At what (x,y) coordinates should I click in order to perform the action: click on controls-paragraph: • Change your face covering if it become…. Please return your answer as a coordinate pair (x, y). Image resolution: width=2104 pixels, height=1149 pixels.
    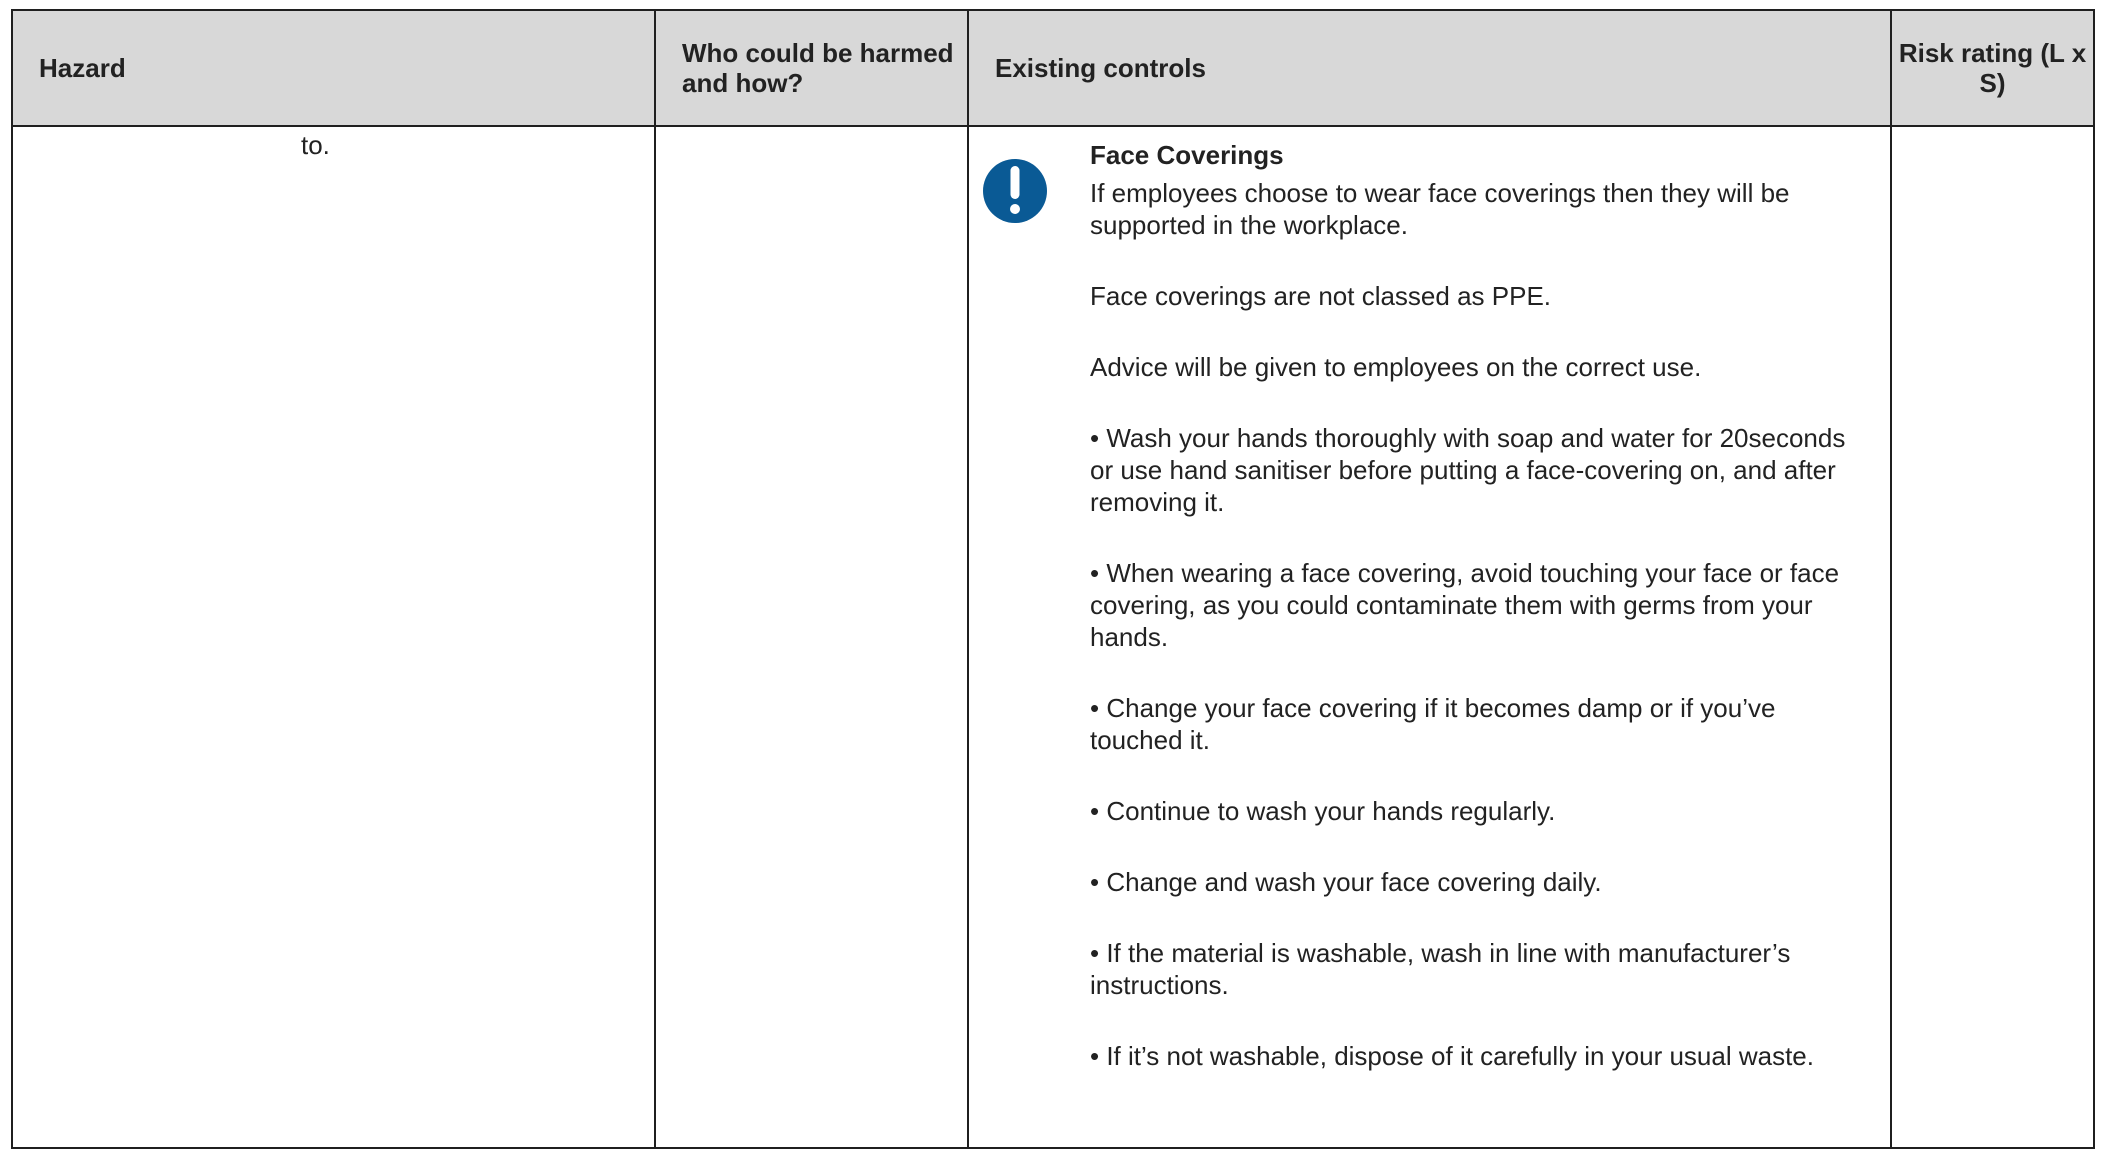
    Looking at the image, I should click on (1433, 724).